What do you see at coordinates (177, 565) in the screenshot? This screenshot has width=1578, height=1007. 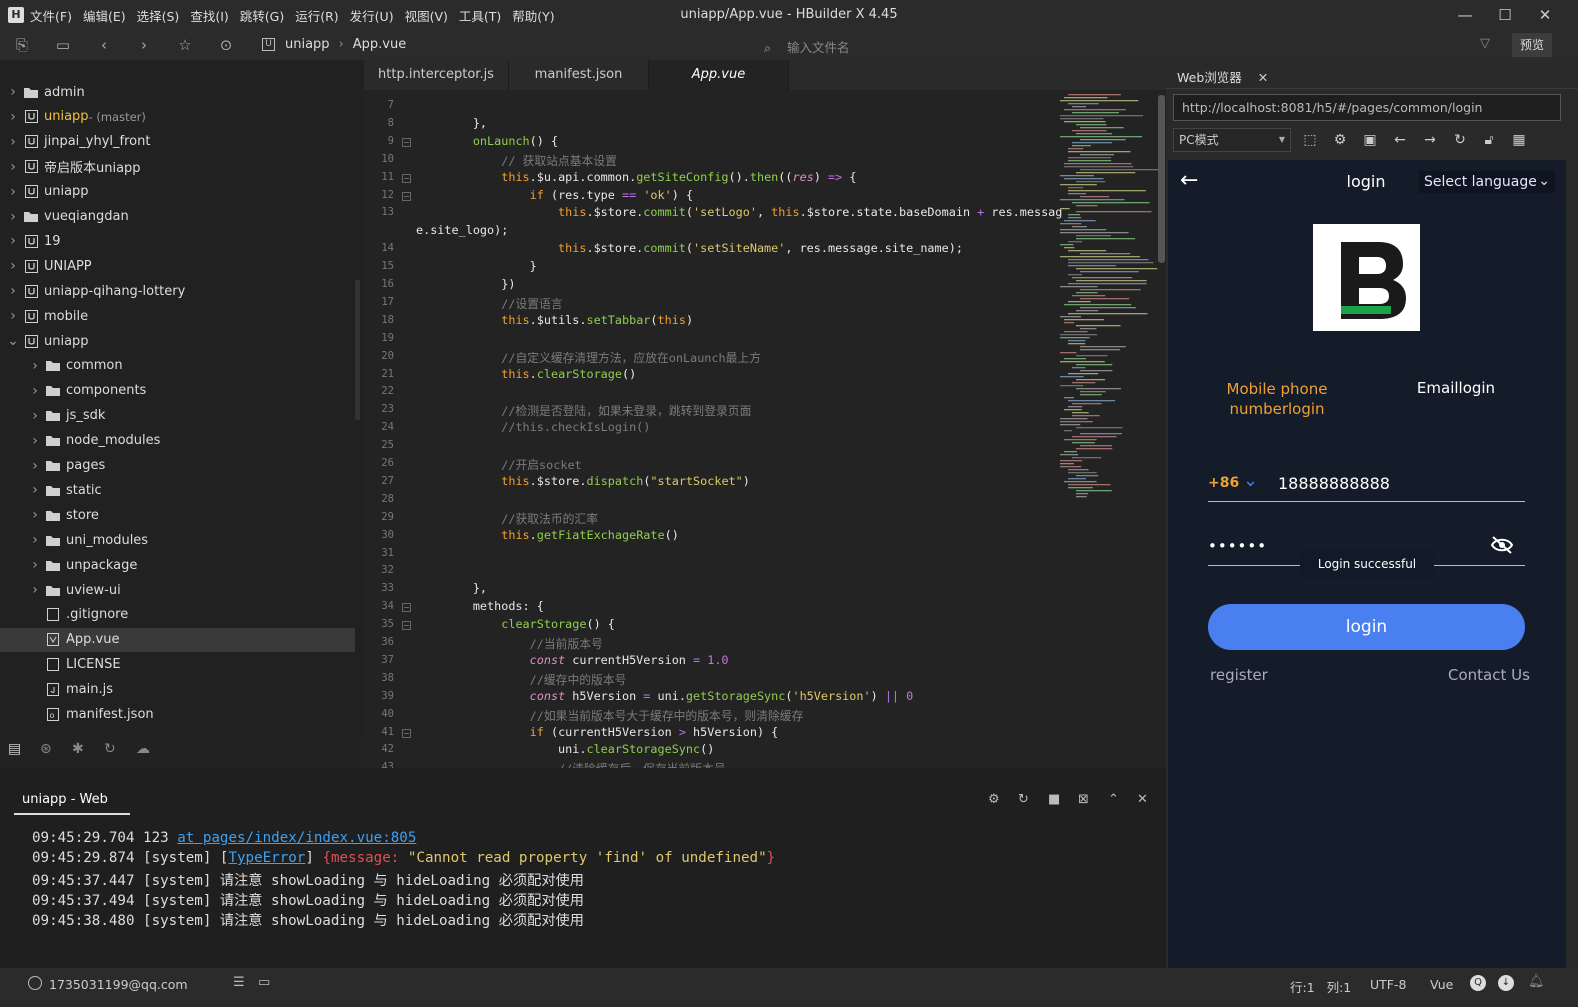 I see `tree-item: › unpackage` at bounding box center [177, 565].